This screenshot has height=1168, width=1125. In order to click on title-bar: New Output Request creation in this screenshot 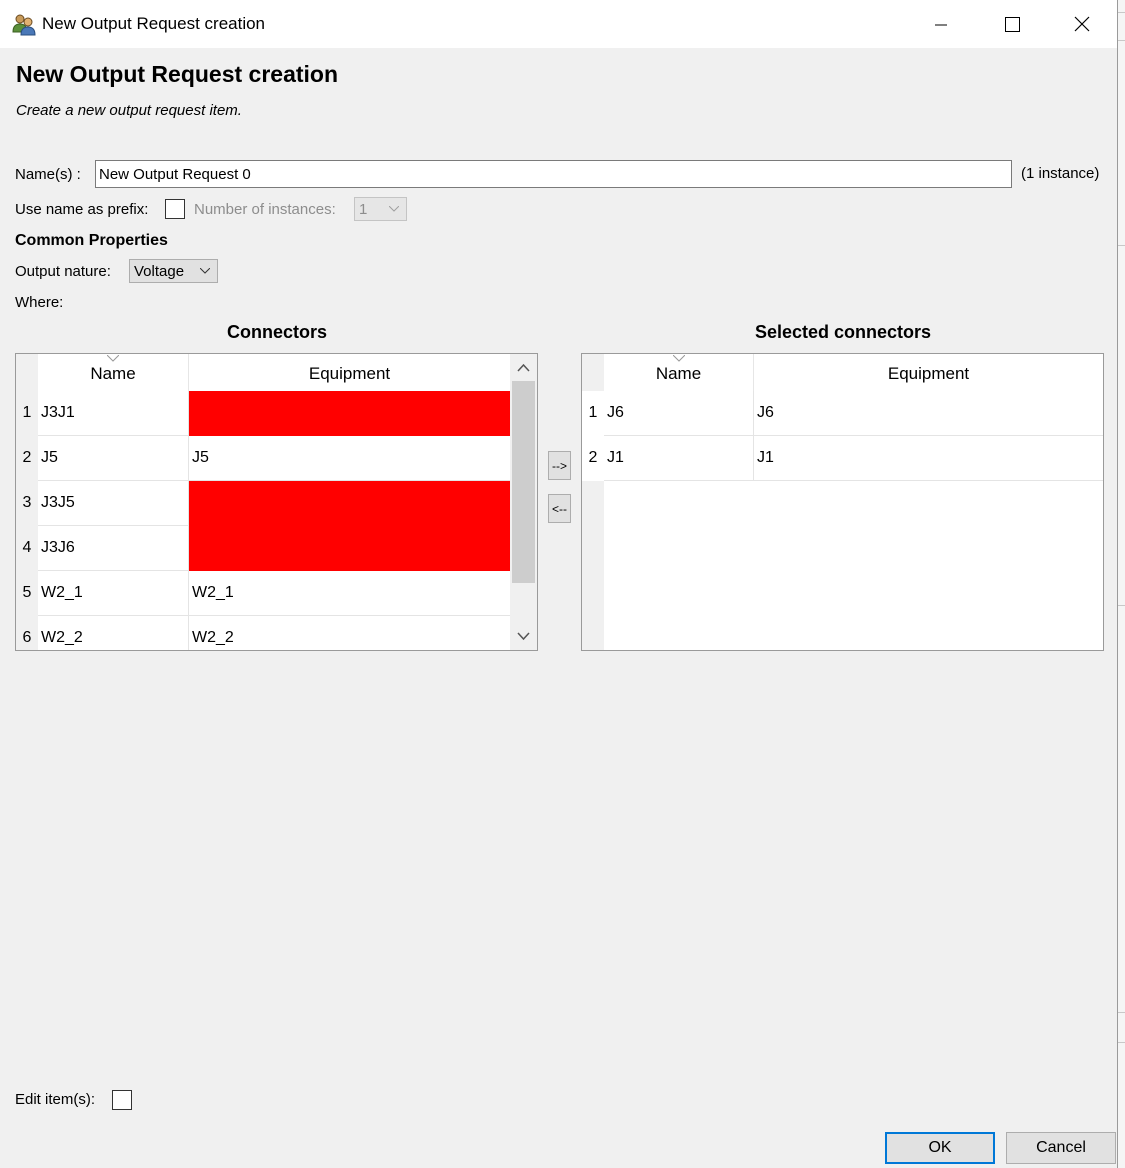, I will do `click(558, 24)`.